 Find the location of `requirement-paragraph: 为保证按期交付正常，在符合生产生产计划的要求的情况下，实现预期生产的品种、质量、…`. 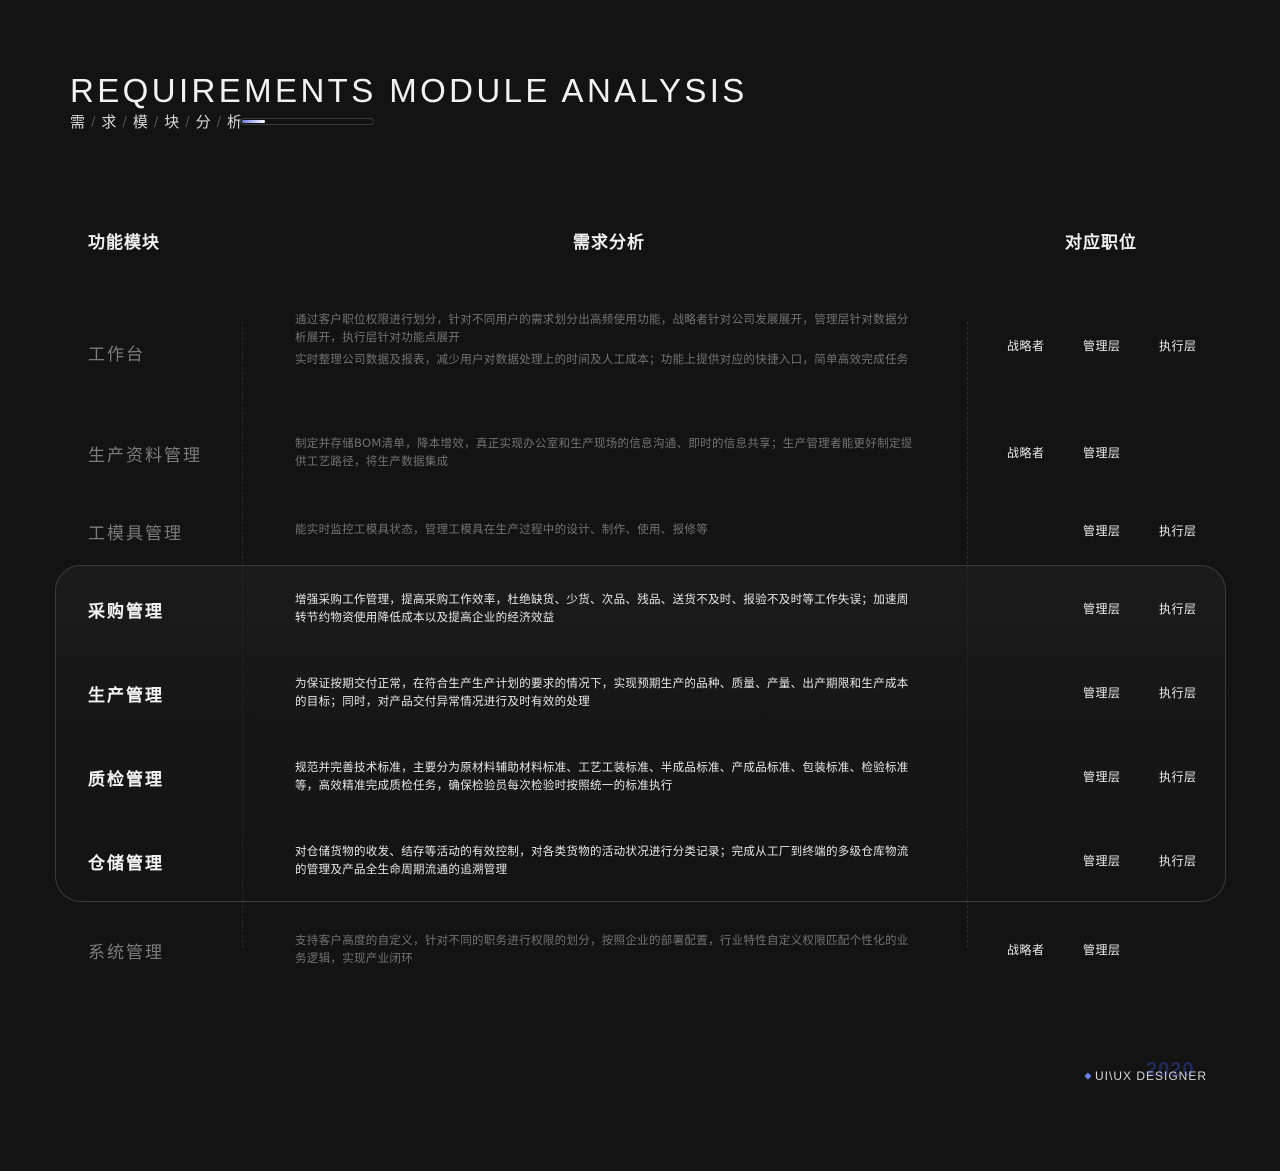

requirement-paragraph: 为保证按期交付正常，在符合生产生产计划的要求的情况下，实现预期生产的品种、质量、… is located at coordinates (602, 692).